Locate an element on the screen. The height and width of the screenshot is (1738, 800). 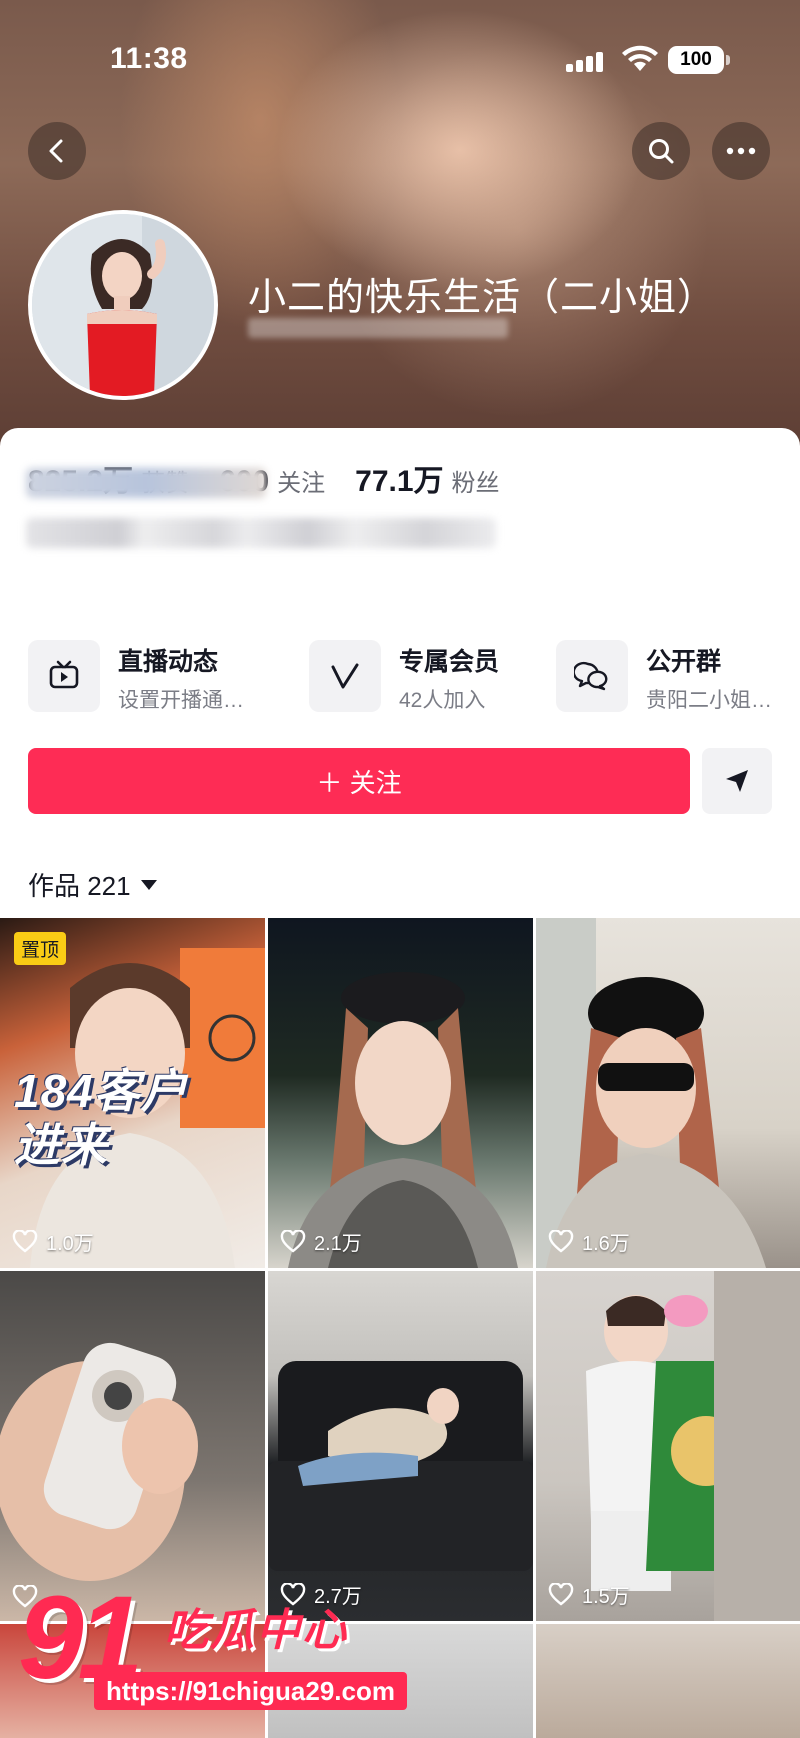
video-likes: 1.5万 is located at coordinates (589, 1594).